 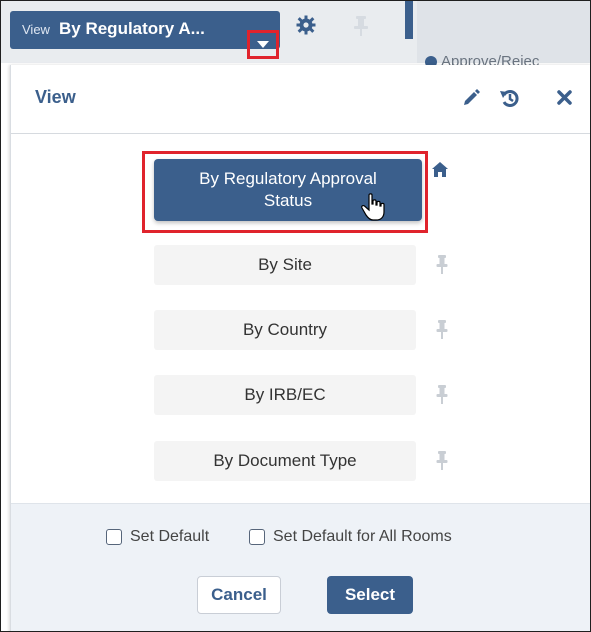 I want to click on select-button: Select, so click(x=370, y=595).